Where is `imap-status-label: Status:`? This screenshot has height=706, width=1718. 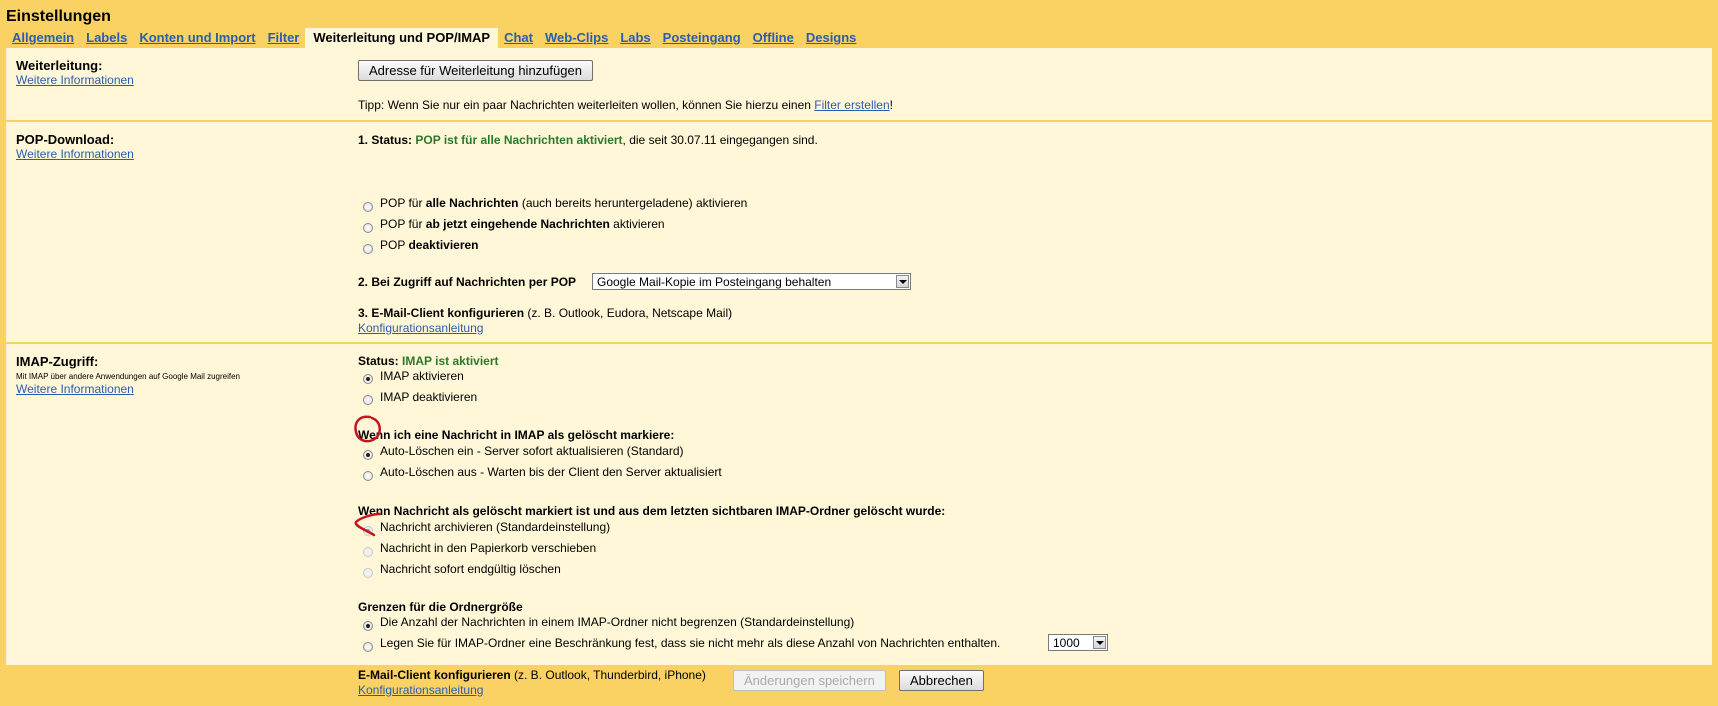 imap-status-label: Status: is located at coordinates (380, 361).